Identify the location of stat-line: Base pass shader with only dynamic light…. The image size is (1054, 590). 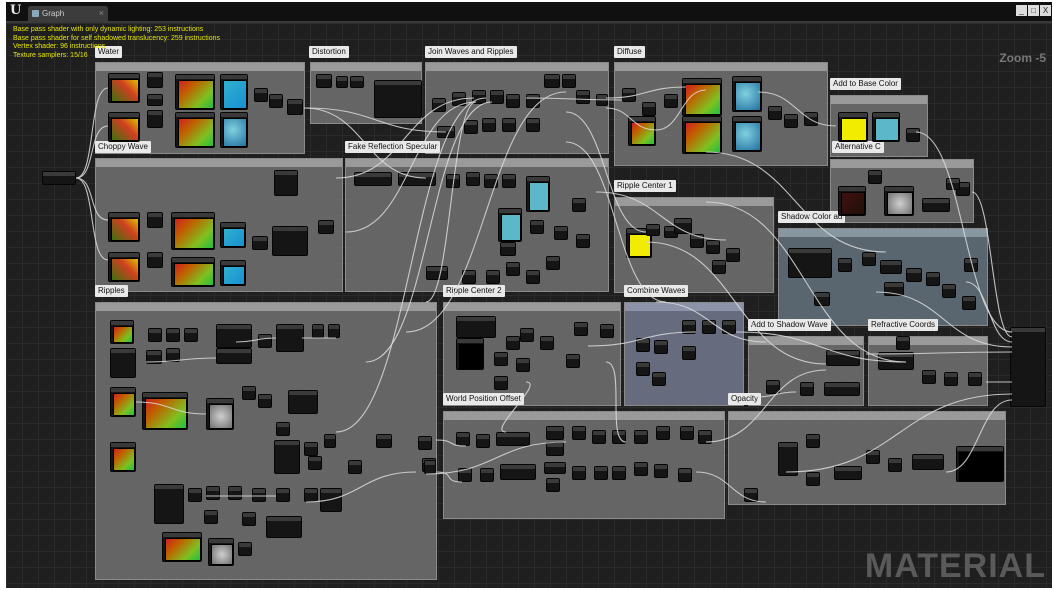
(108, 29).